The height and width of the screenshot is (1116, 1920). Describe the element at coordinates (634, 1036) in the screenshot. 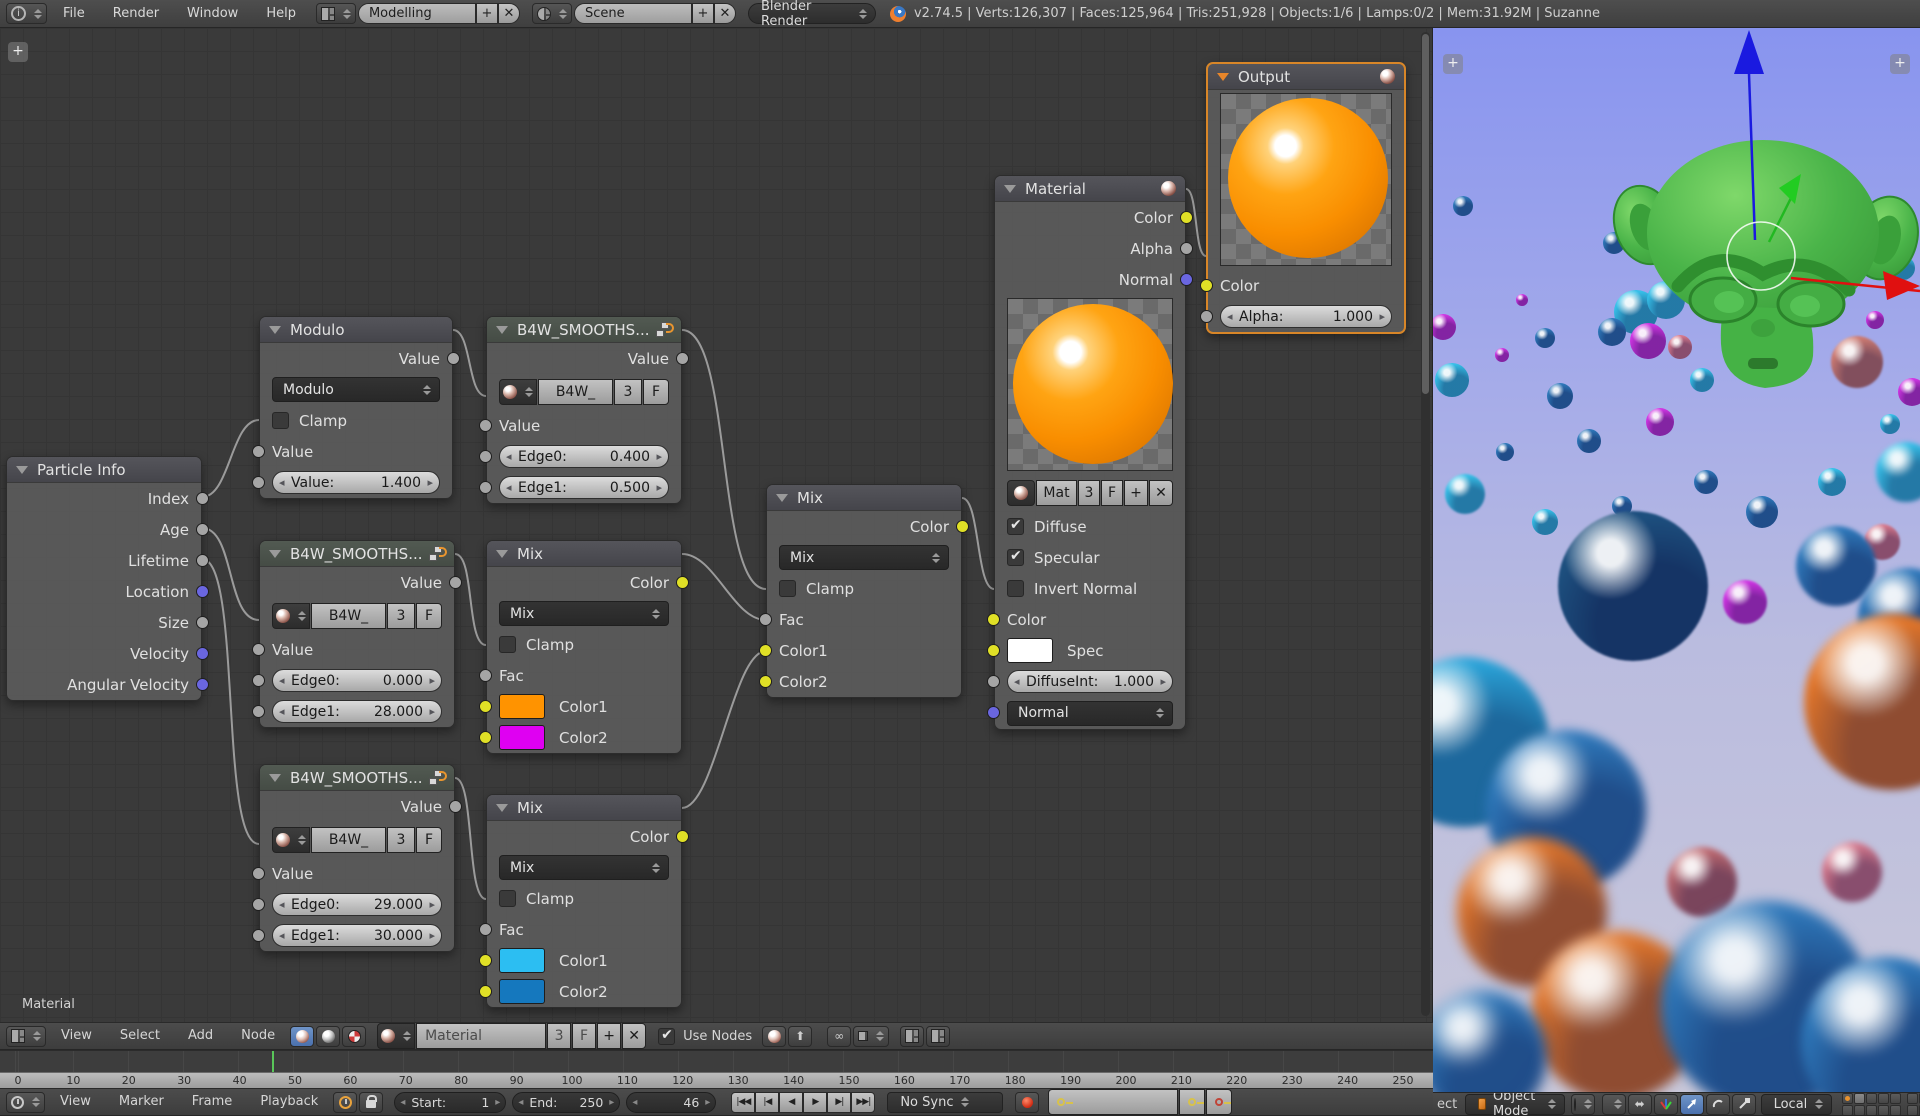

I see `unlink-material-button: ✕` at that location.